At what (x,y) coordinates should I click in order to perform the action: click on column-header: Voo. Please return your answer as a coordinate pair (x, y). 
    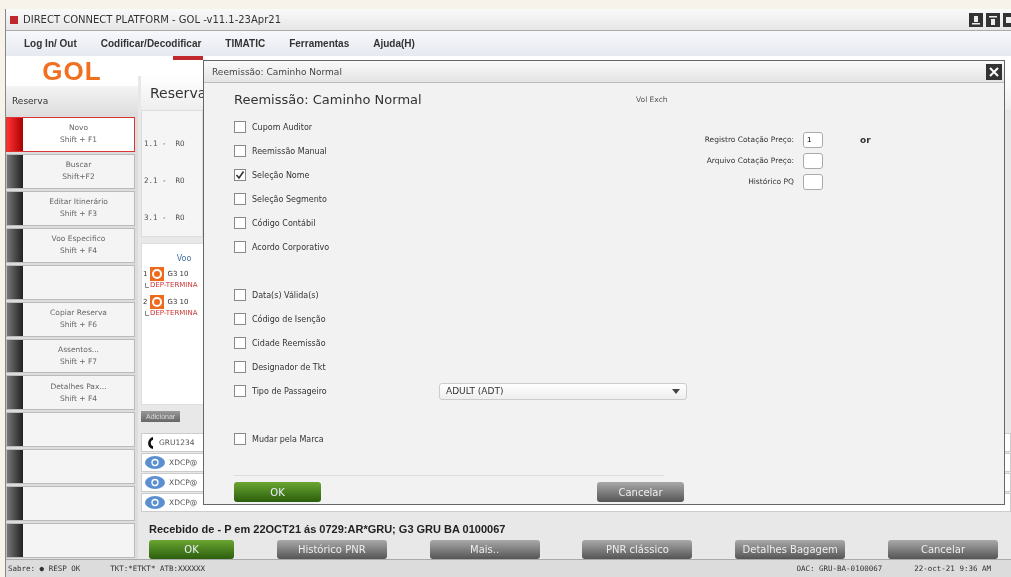
    Looking at the image, I should click on (184, 259).